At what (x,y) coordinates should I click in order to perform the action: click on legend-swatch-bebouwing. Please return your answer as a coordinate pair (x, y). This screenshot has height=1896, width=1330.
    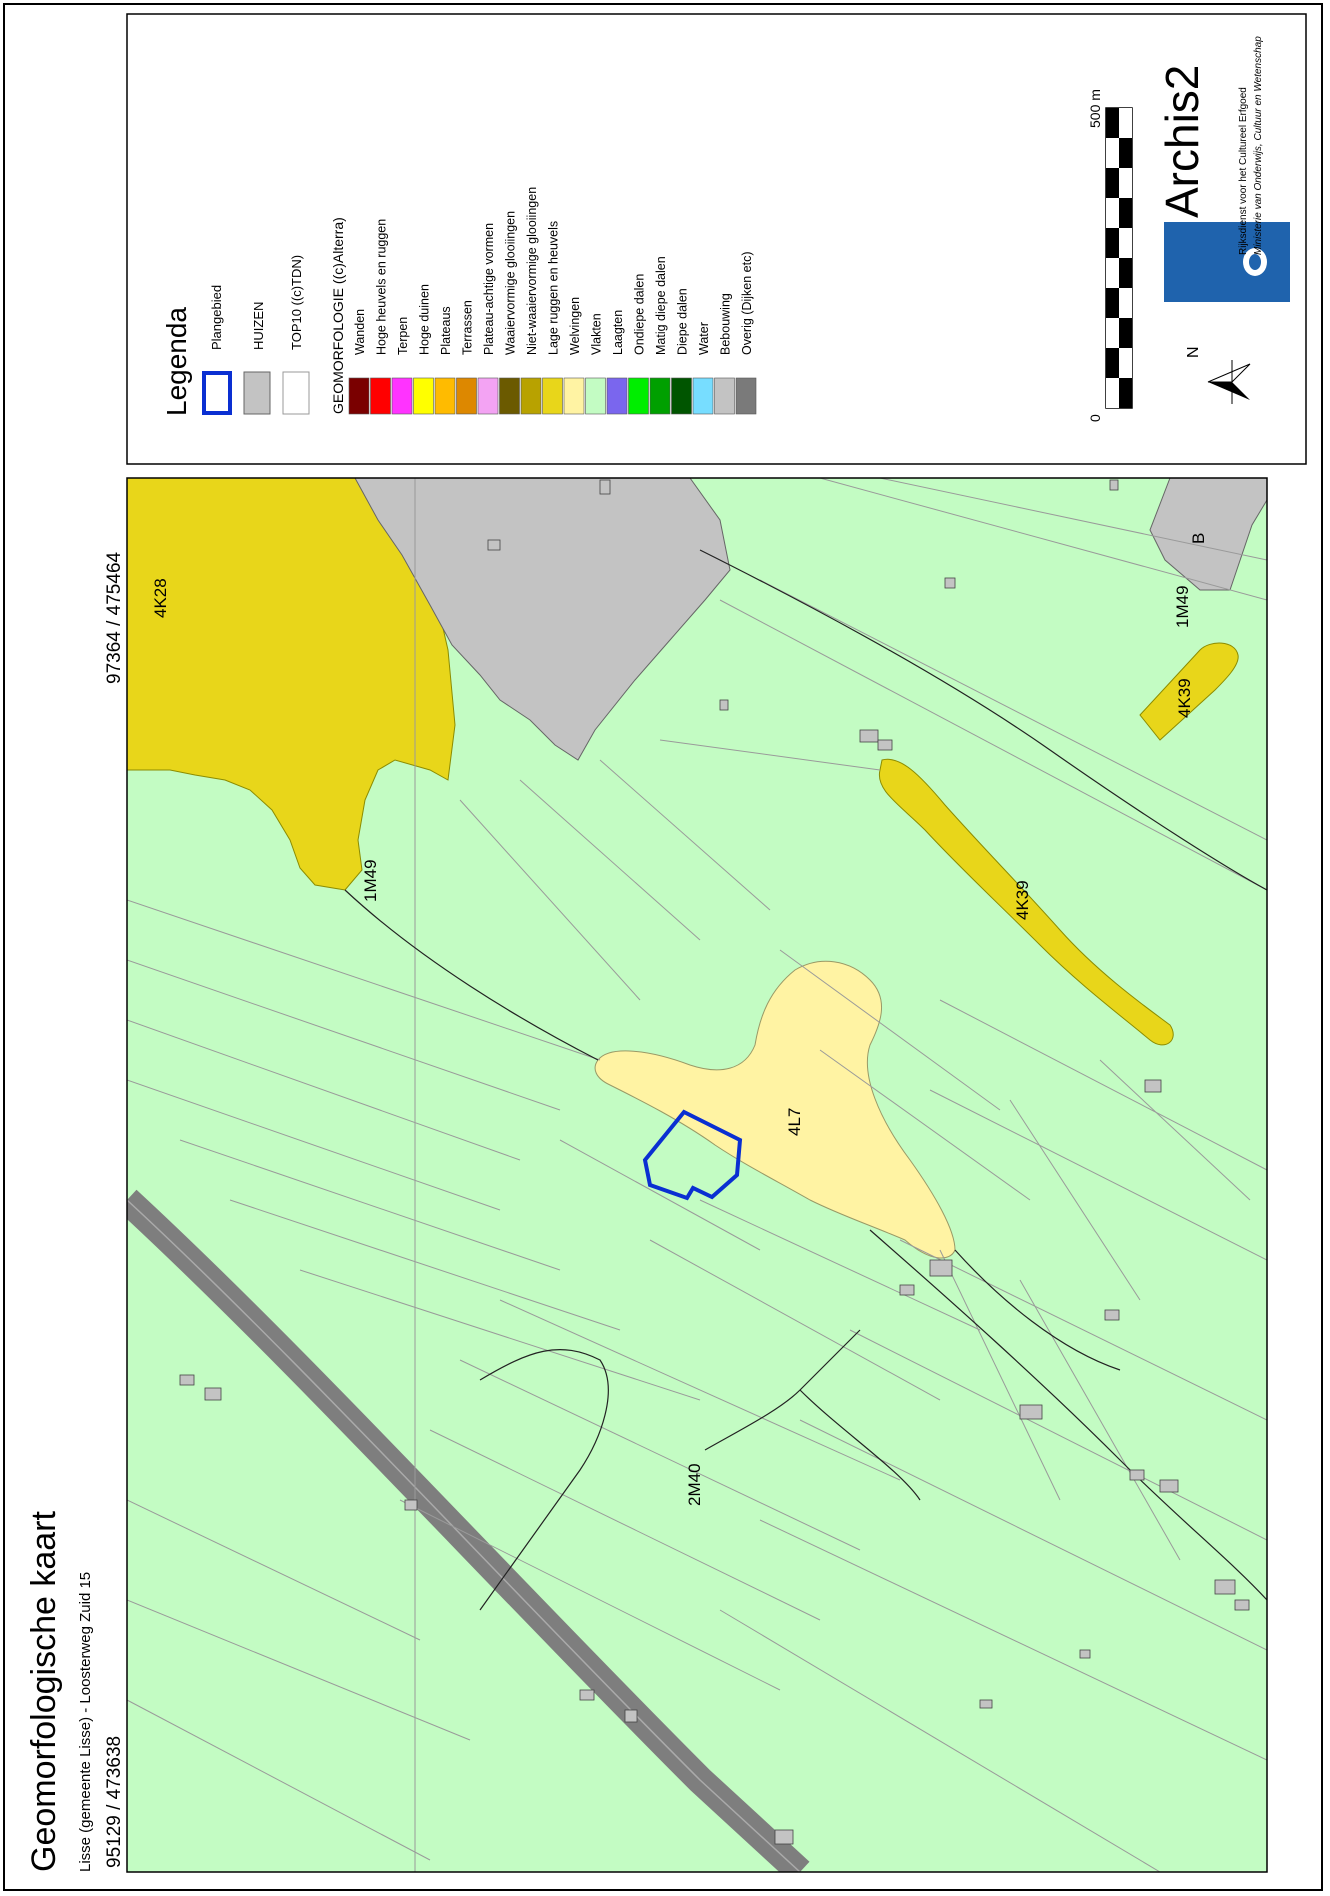
    Looking at the image, I should click on (724, 396).